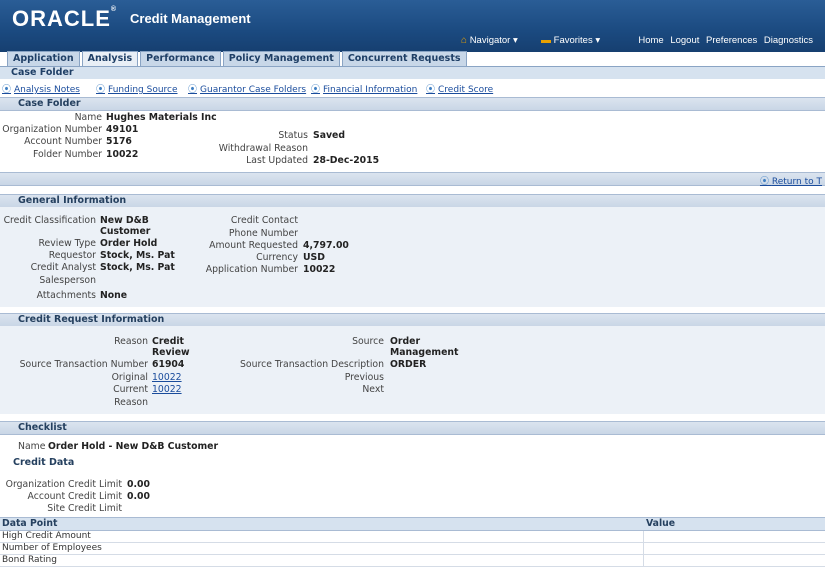 This screenshot has height=567, width=825. What do you see at coordinates (161, 117) in the screenshot?
I see `name-value: Hughes Materials Inc` at bounding box center [161, 117].